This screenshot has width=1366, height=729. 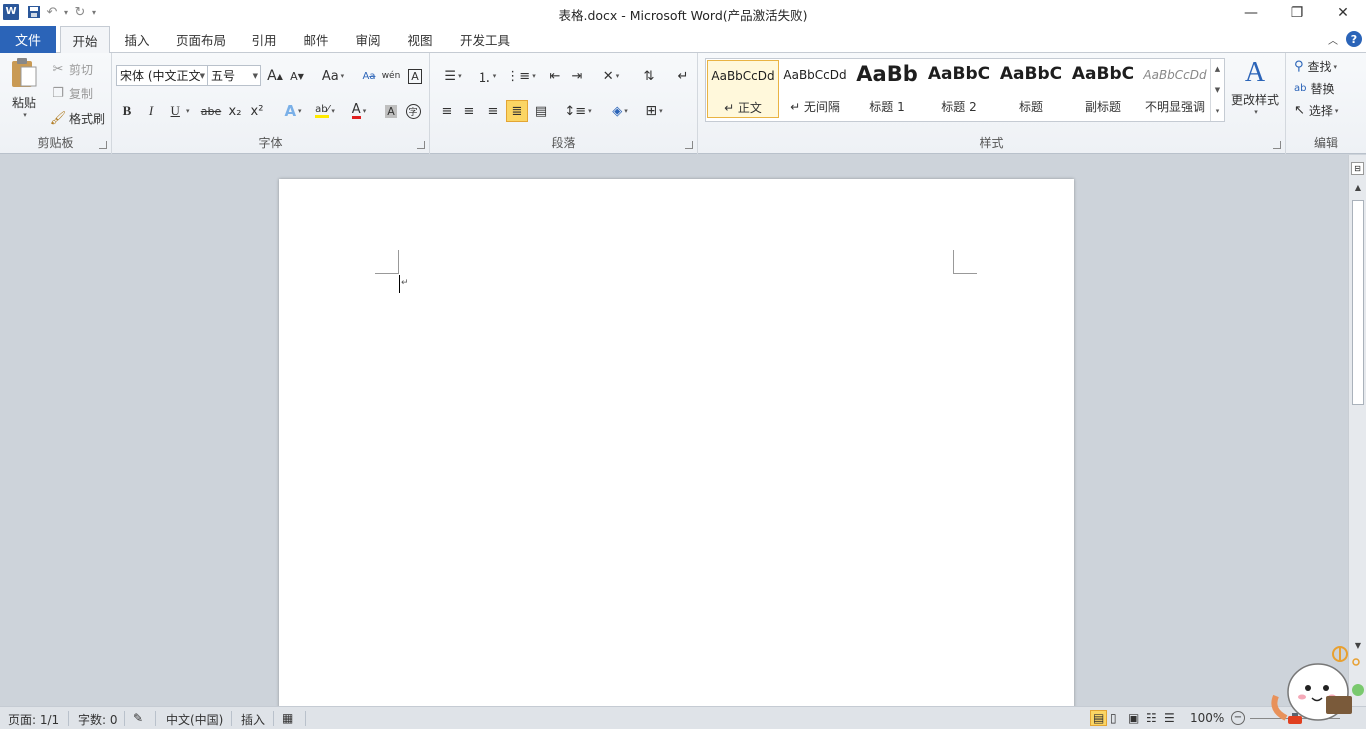 I want to click on help-icon: ?, so click(x=1354, y=39).